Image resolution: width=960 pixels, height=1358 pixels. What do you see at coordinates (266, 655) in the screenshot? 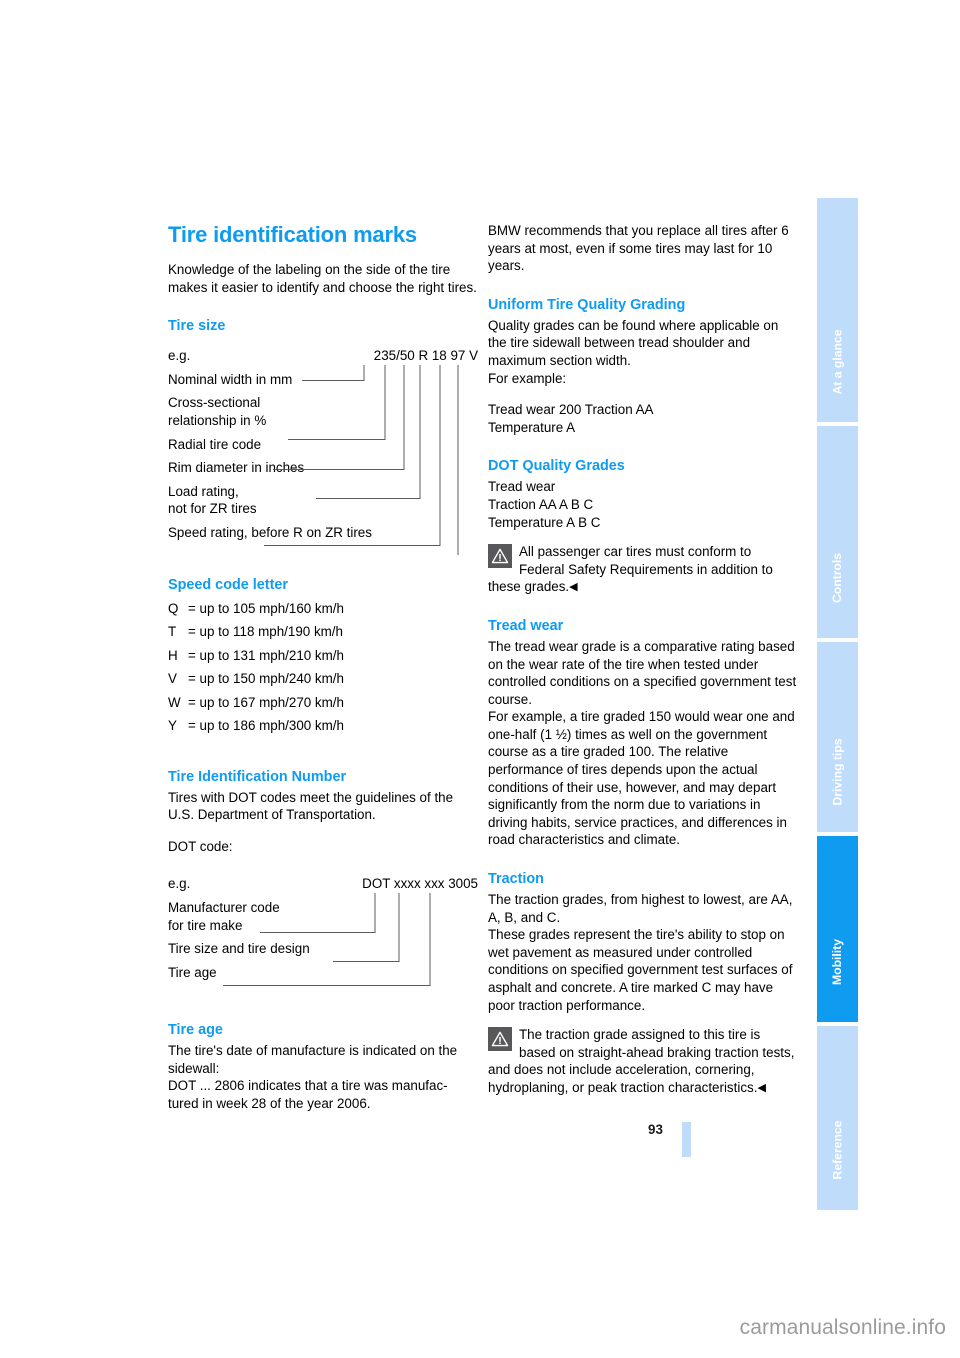
I see `speed-code-definition: = up to 131 mph/210 km/h` at bounding box center [266, 655].